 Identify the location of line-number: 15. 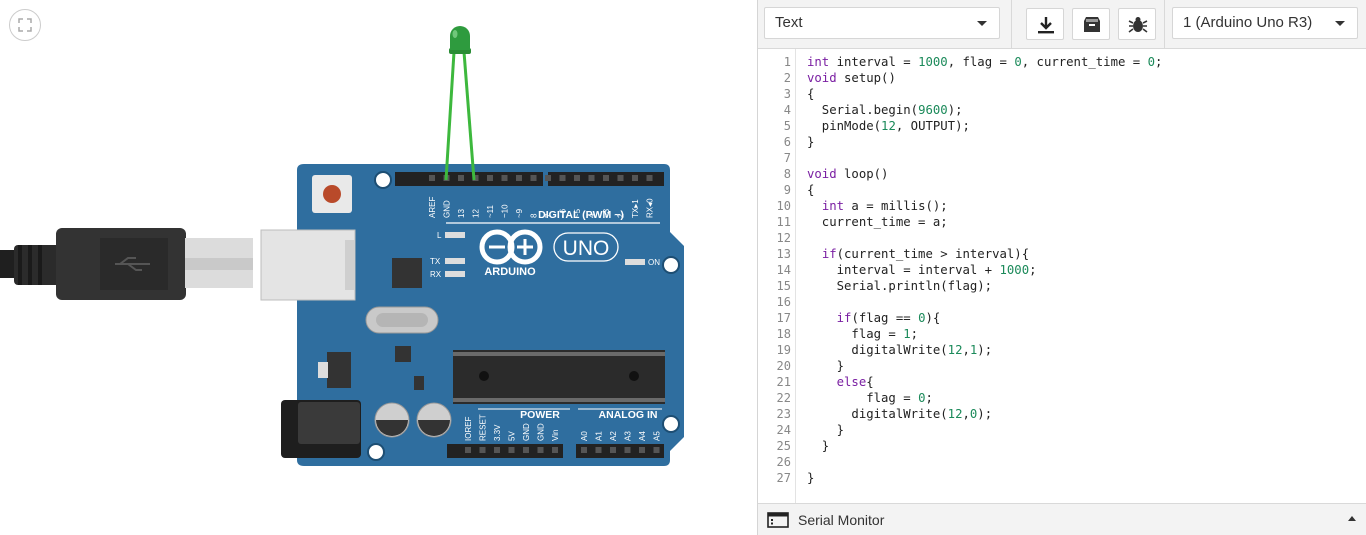
(783, 286).